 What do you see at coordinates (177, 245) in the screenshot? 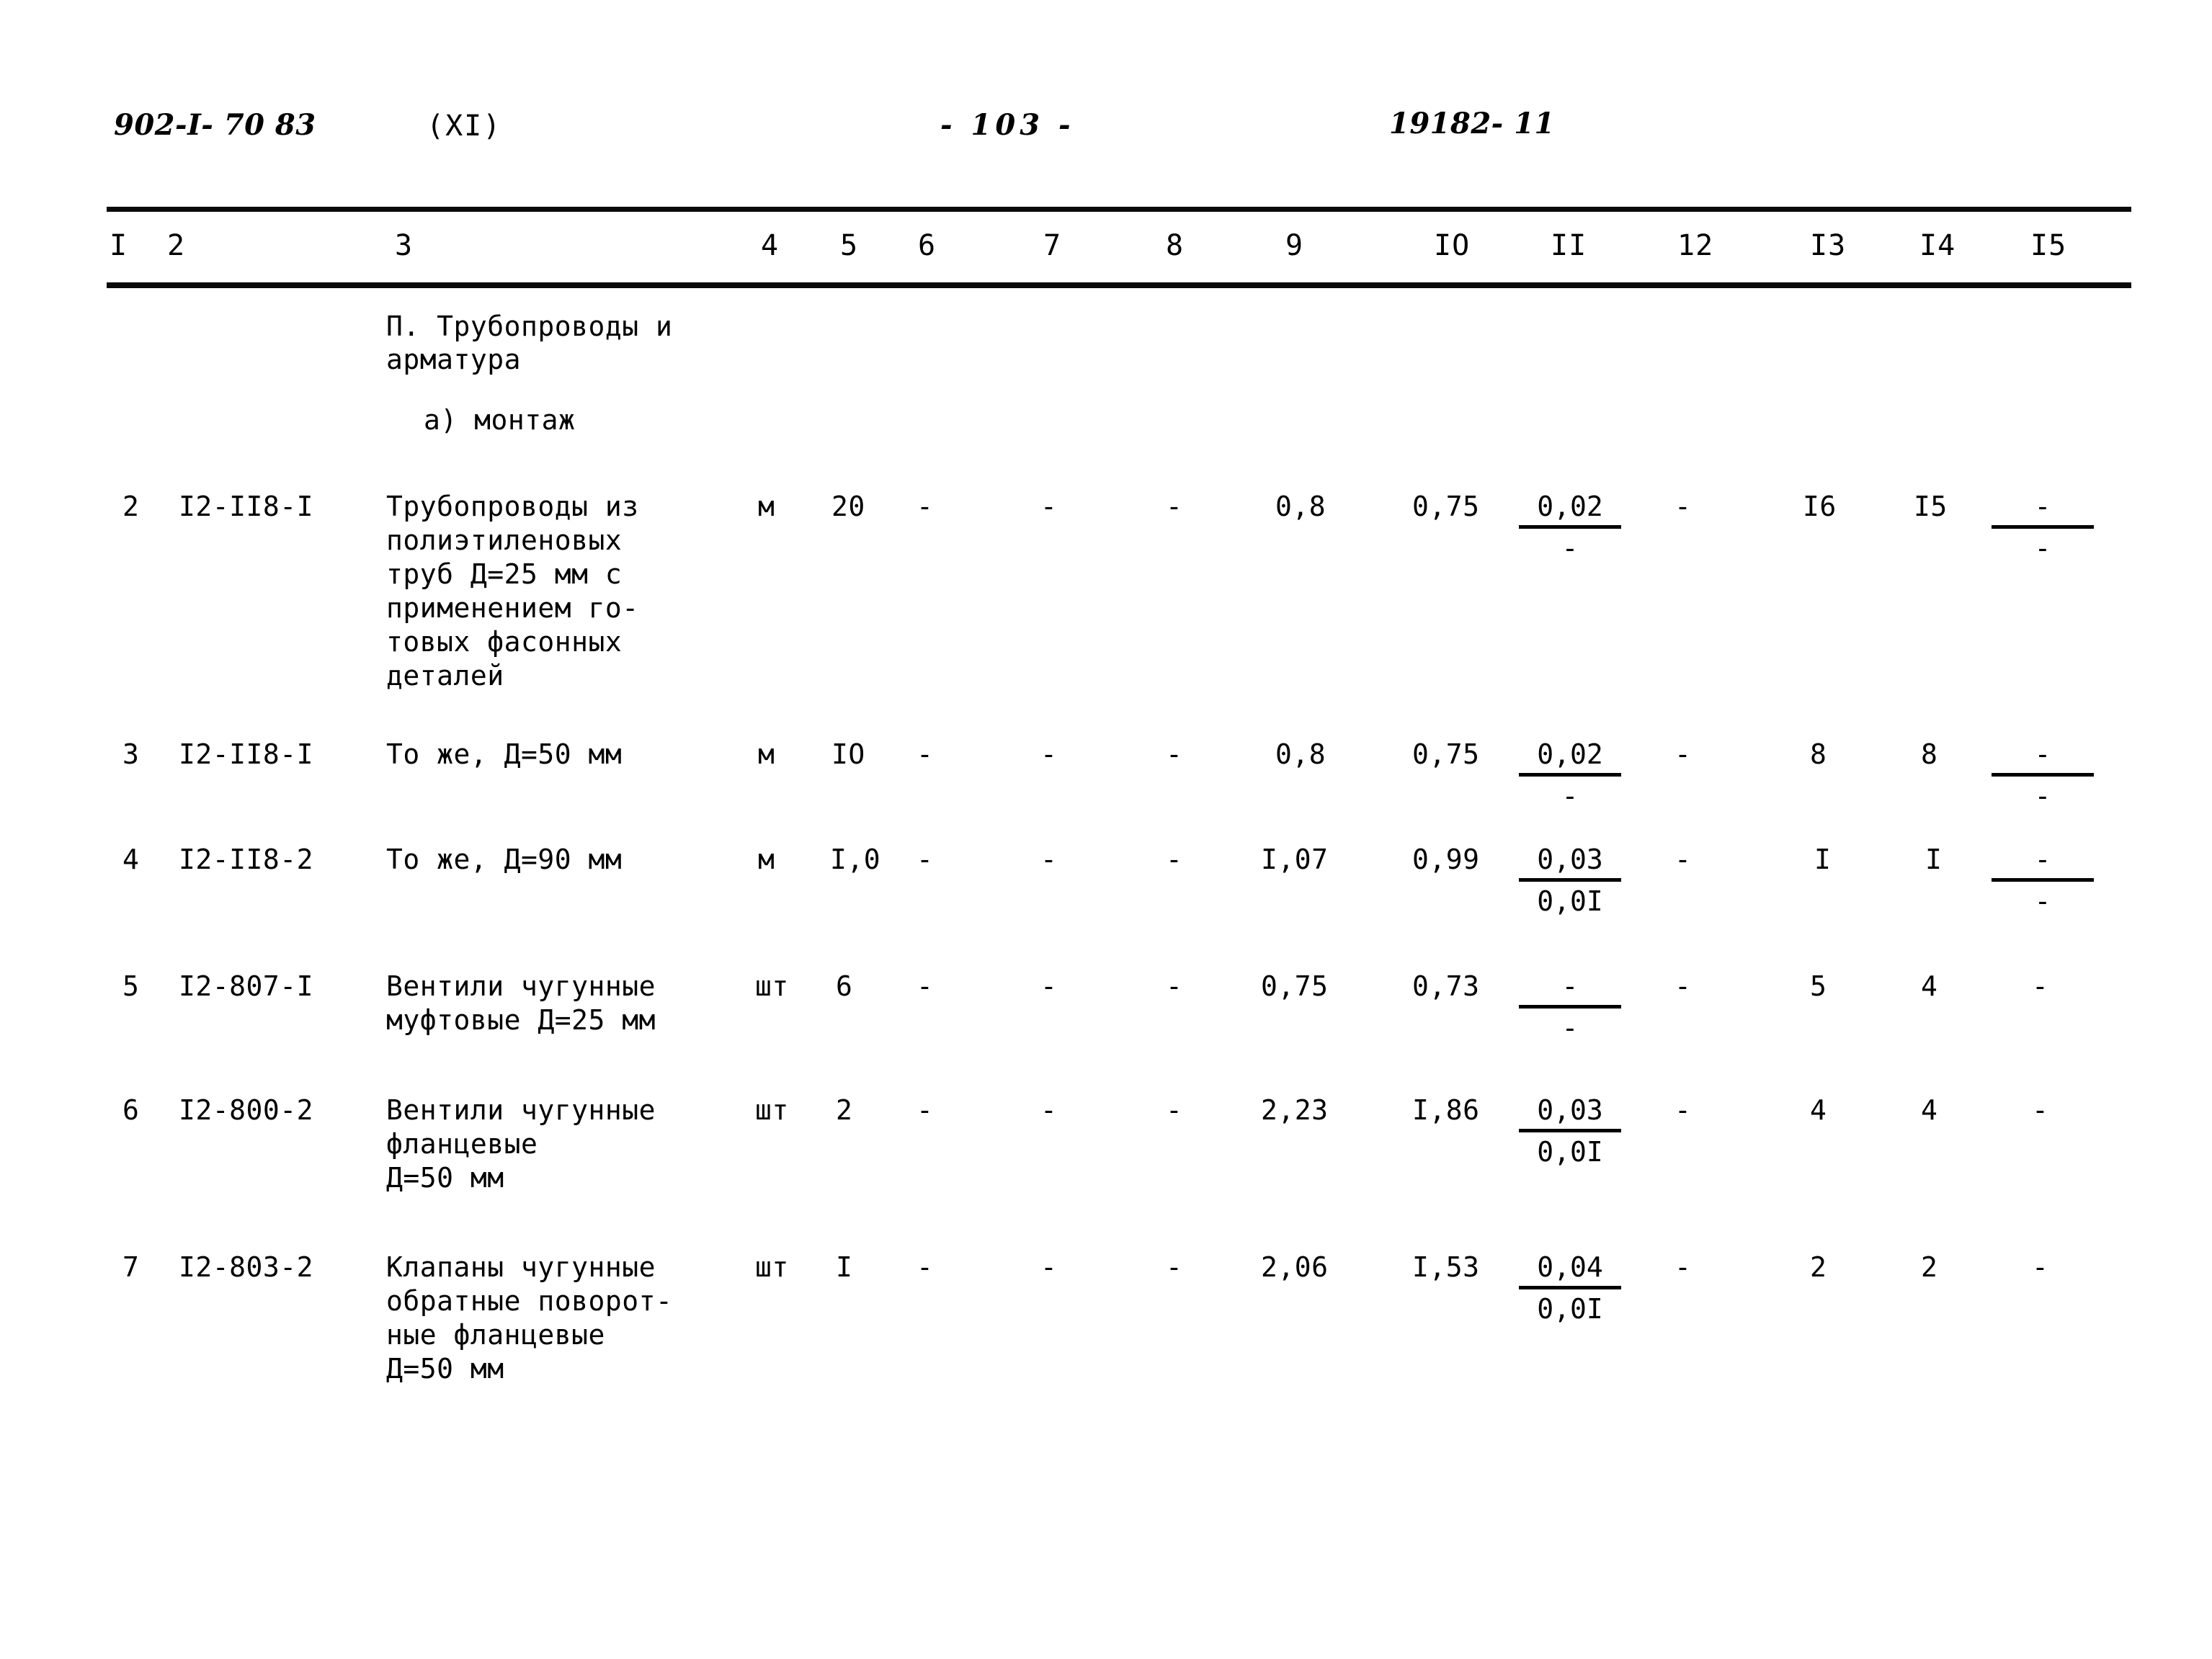
I see `column-number-2: 2` at bounding box center [177, 245].